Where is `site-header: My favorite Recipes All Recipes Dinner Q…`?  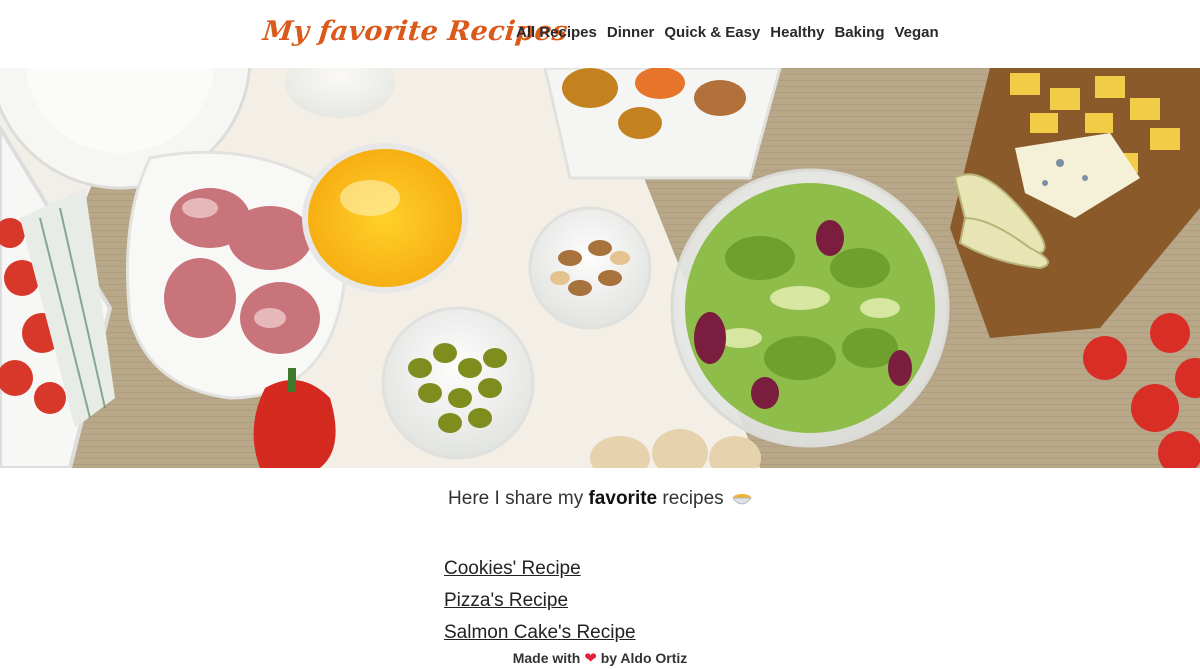 site-header: My favorite Recipes All Recipes Dinner Q… is located at coordinates (600, 34).